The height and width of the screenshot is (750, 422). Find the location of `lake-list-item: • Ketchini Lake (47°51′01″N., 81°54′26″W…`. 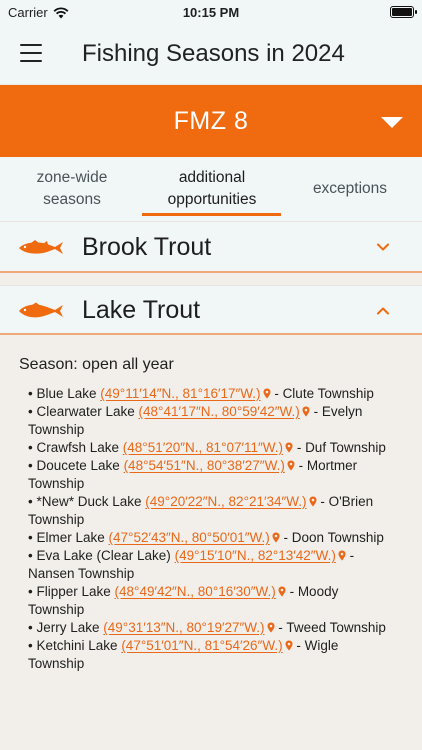

lake-list-item: • Ketchini Lake (47°51′01″N., 81°54′26″W… is located at coordinates (213, 655).